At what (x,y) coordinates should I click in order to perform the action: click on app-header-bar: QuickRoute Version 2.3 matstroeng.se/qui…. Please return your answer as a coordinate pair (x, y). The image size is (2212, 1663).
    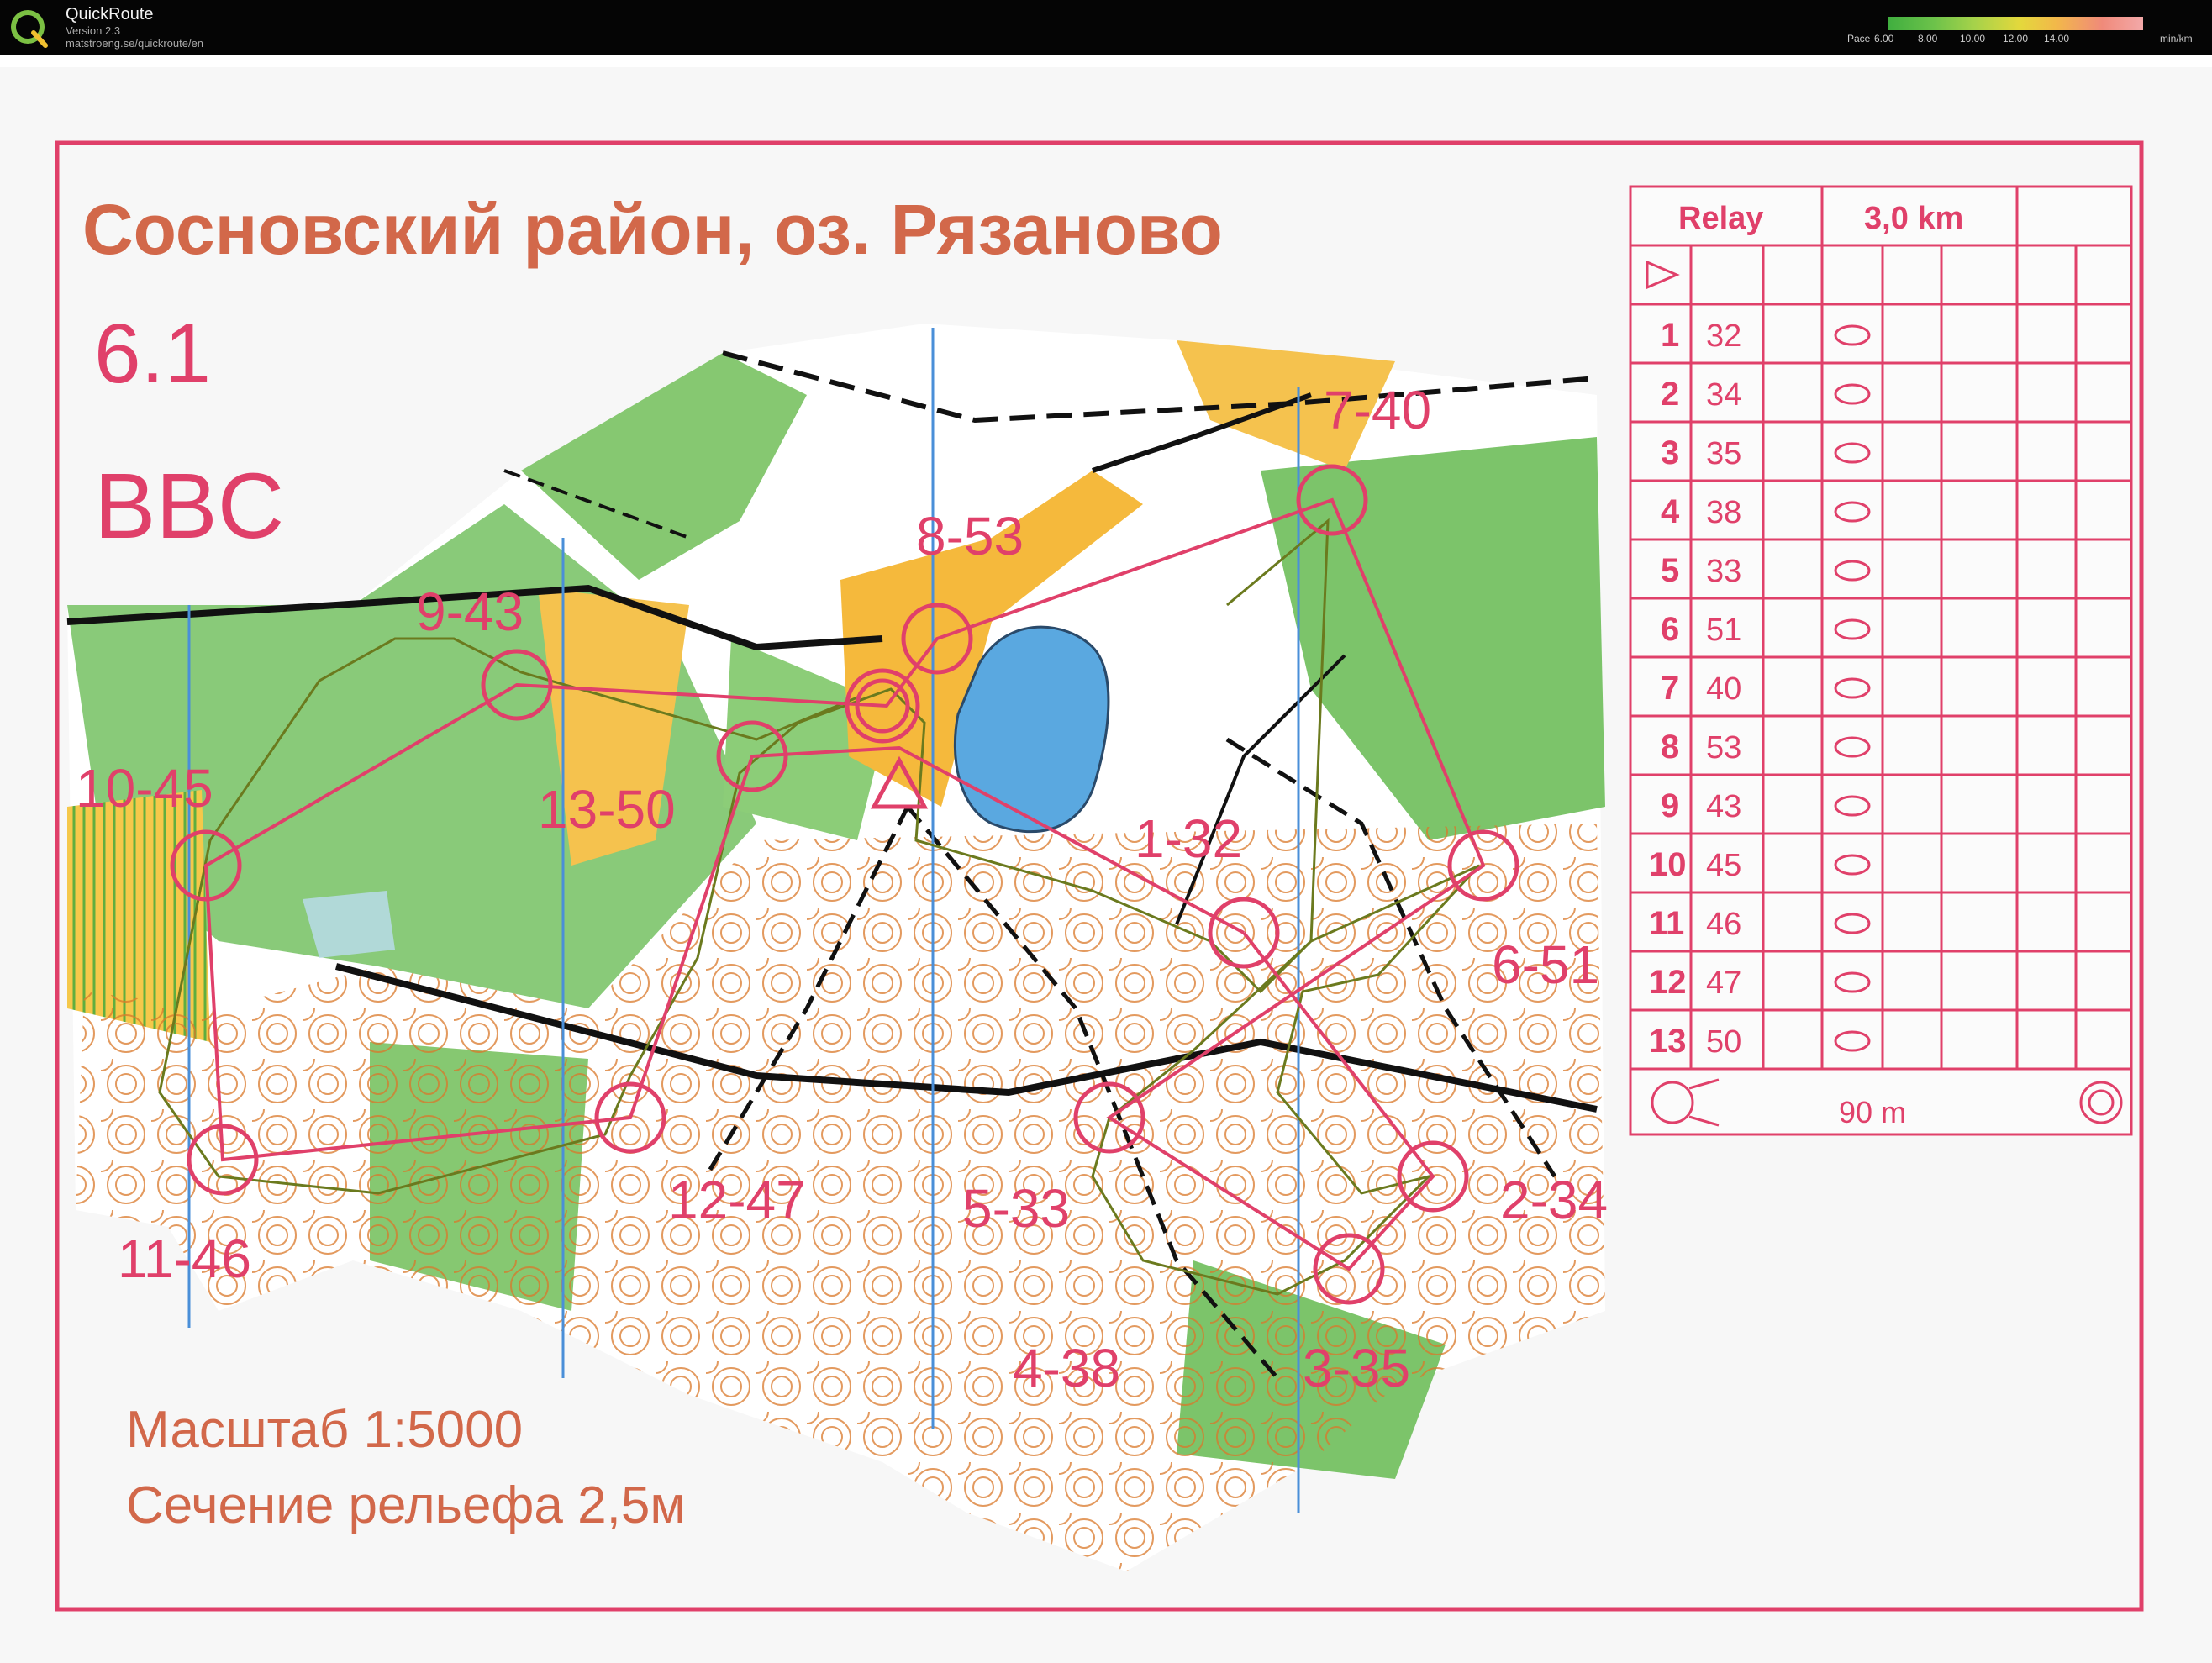
    Looking at the image, I should click on (1106, 27).